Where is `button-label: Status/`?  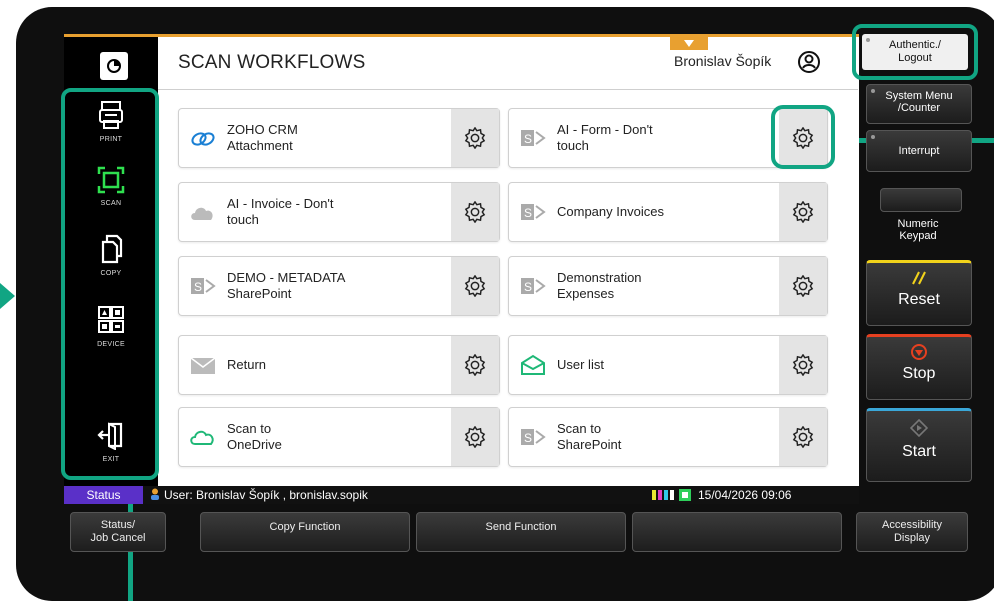
button-label: Status/ is located at coordinates (118, 525).